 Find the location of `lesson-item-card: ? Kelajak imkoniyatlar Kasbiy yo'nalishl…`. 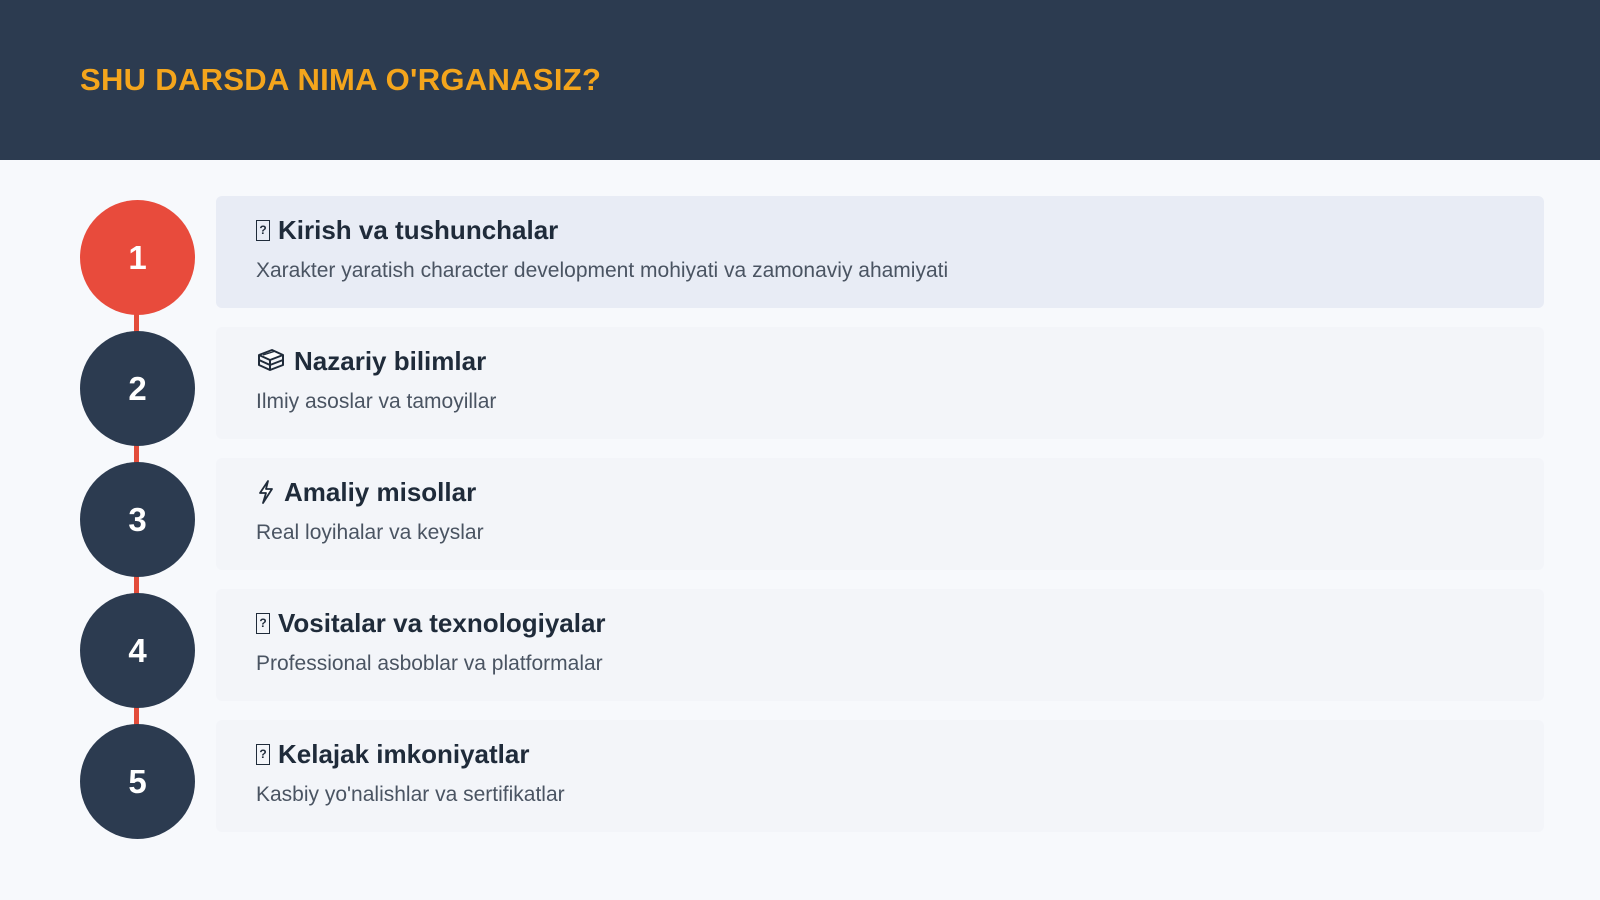

lesson-item-card: ? Kelajak imkoniyatlar Kasbiy yo'nalishl… is located at coordinates (880, 776).